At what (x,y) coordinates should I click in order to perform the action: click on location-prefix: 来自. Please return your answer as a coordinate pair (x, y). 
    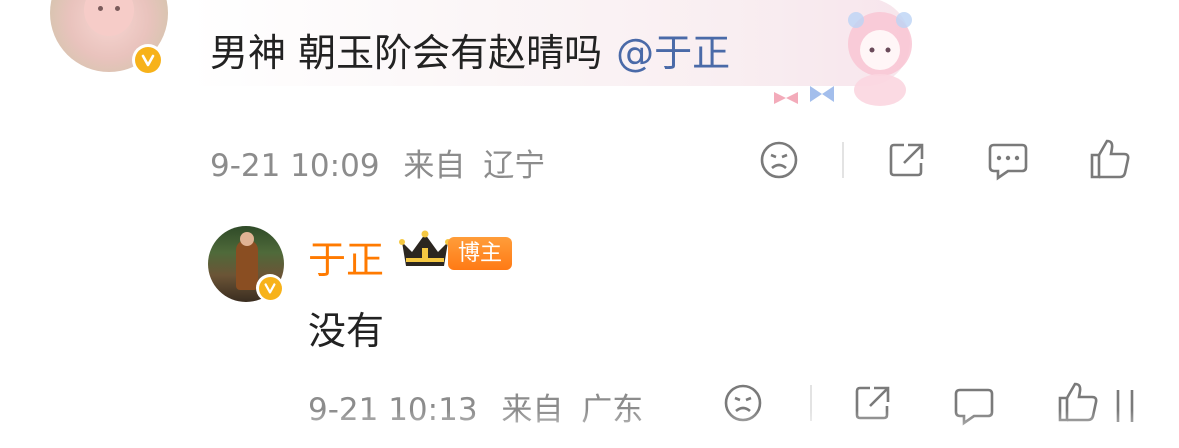
    Looking at the image, I should click on (434, 166).